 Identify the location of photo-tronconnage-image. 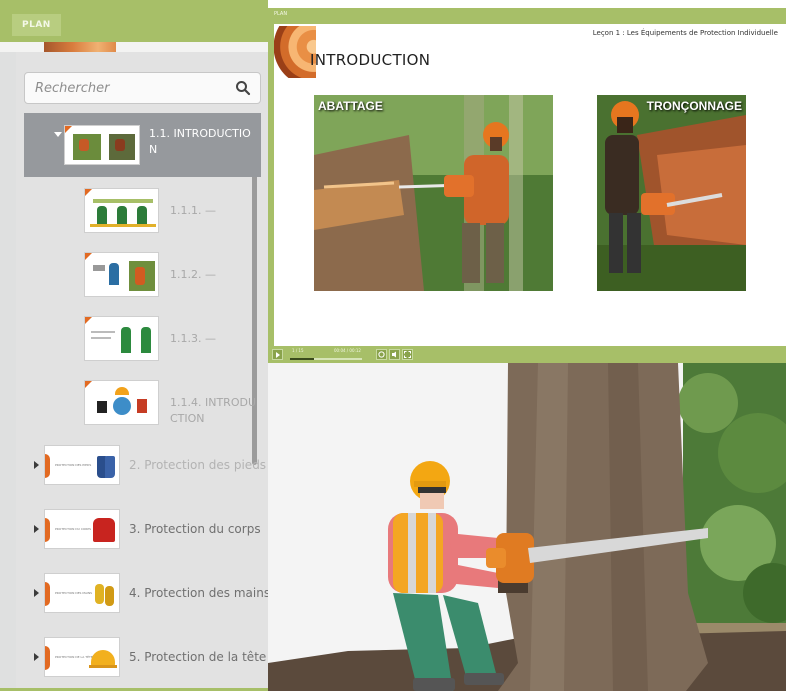
(671, 193).